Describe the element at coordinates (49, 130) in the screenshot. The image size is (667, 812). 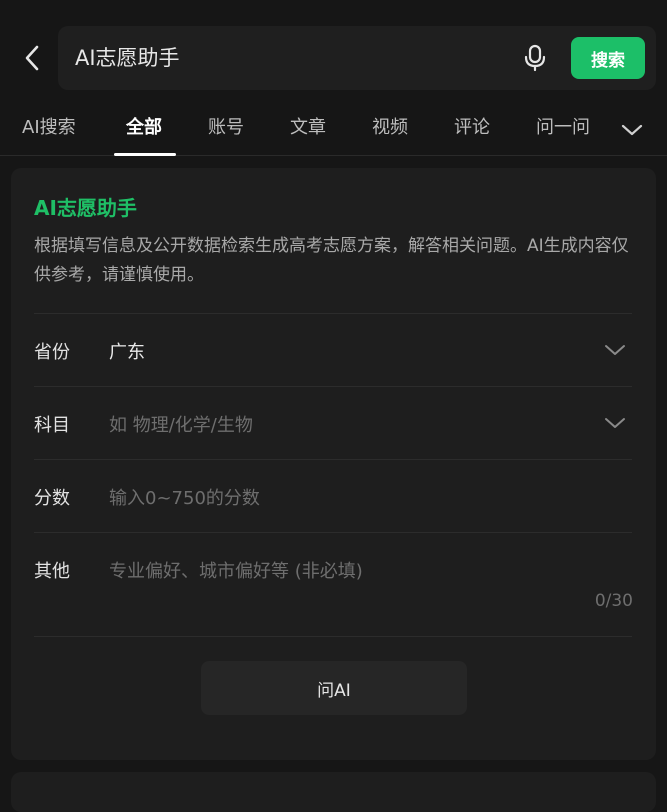
I see `tab-ai-search: AI搜索` at that location.